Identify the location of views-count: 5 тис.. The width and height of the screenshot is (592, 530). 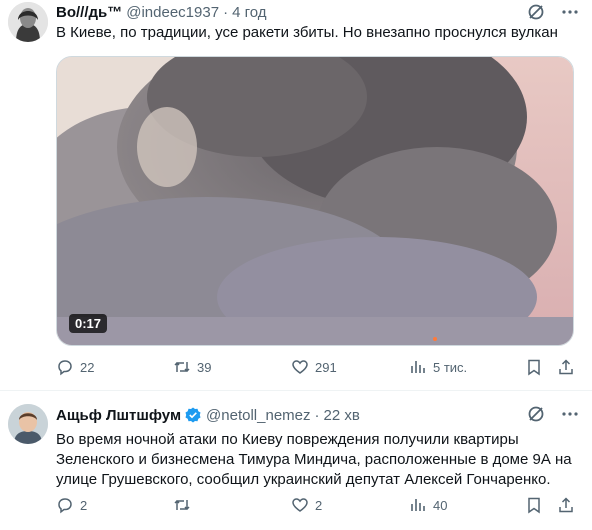
(450, 367).